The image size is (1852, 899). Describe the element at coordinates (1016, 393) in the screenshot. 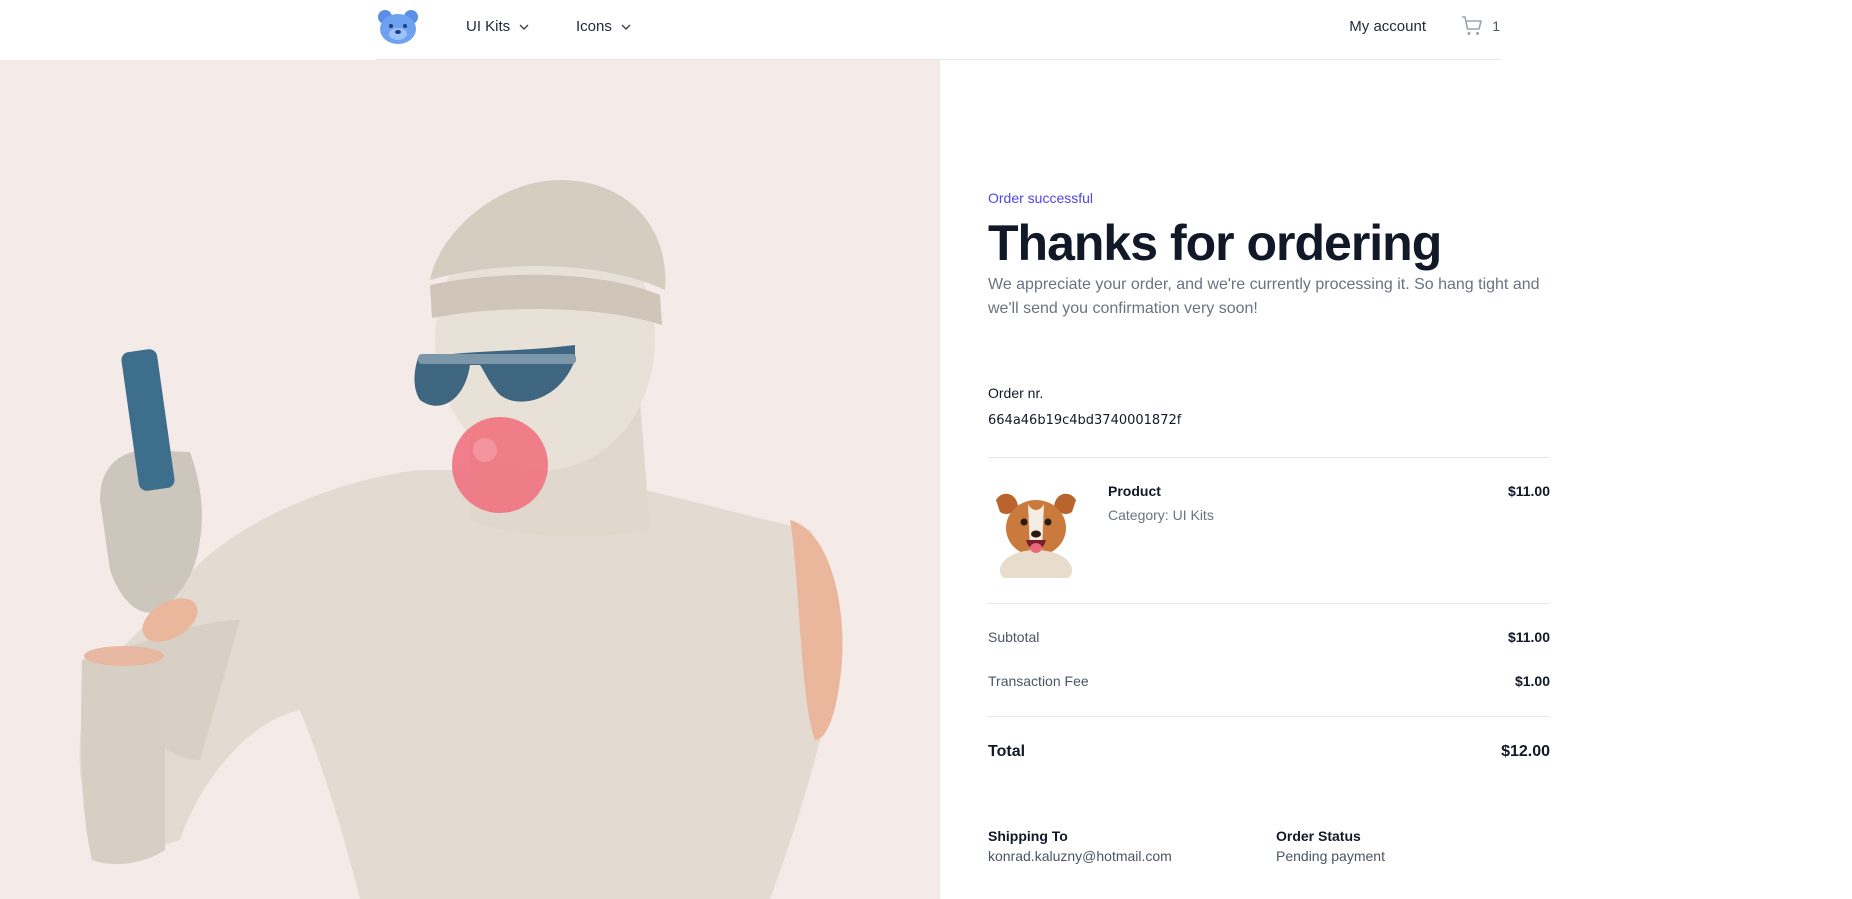

I see `order-number-label: Order nr.` at that location.